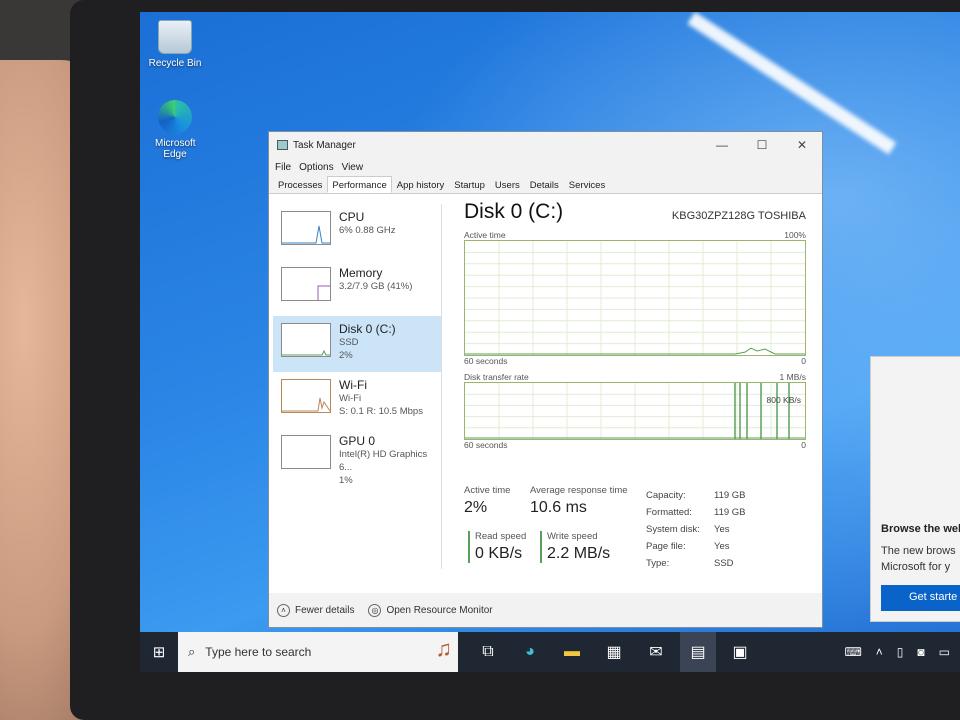 This screenshot has width=960, height=720. I want to click on stat-value: 2%, so click(476, 507).